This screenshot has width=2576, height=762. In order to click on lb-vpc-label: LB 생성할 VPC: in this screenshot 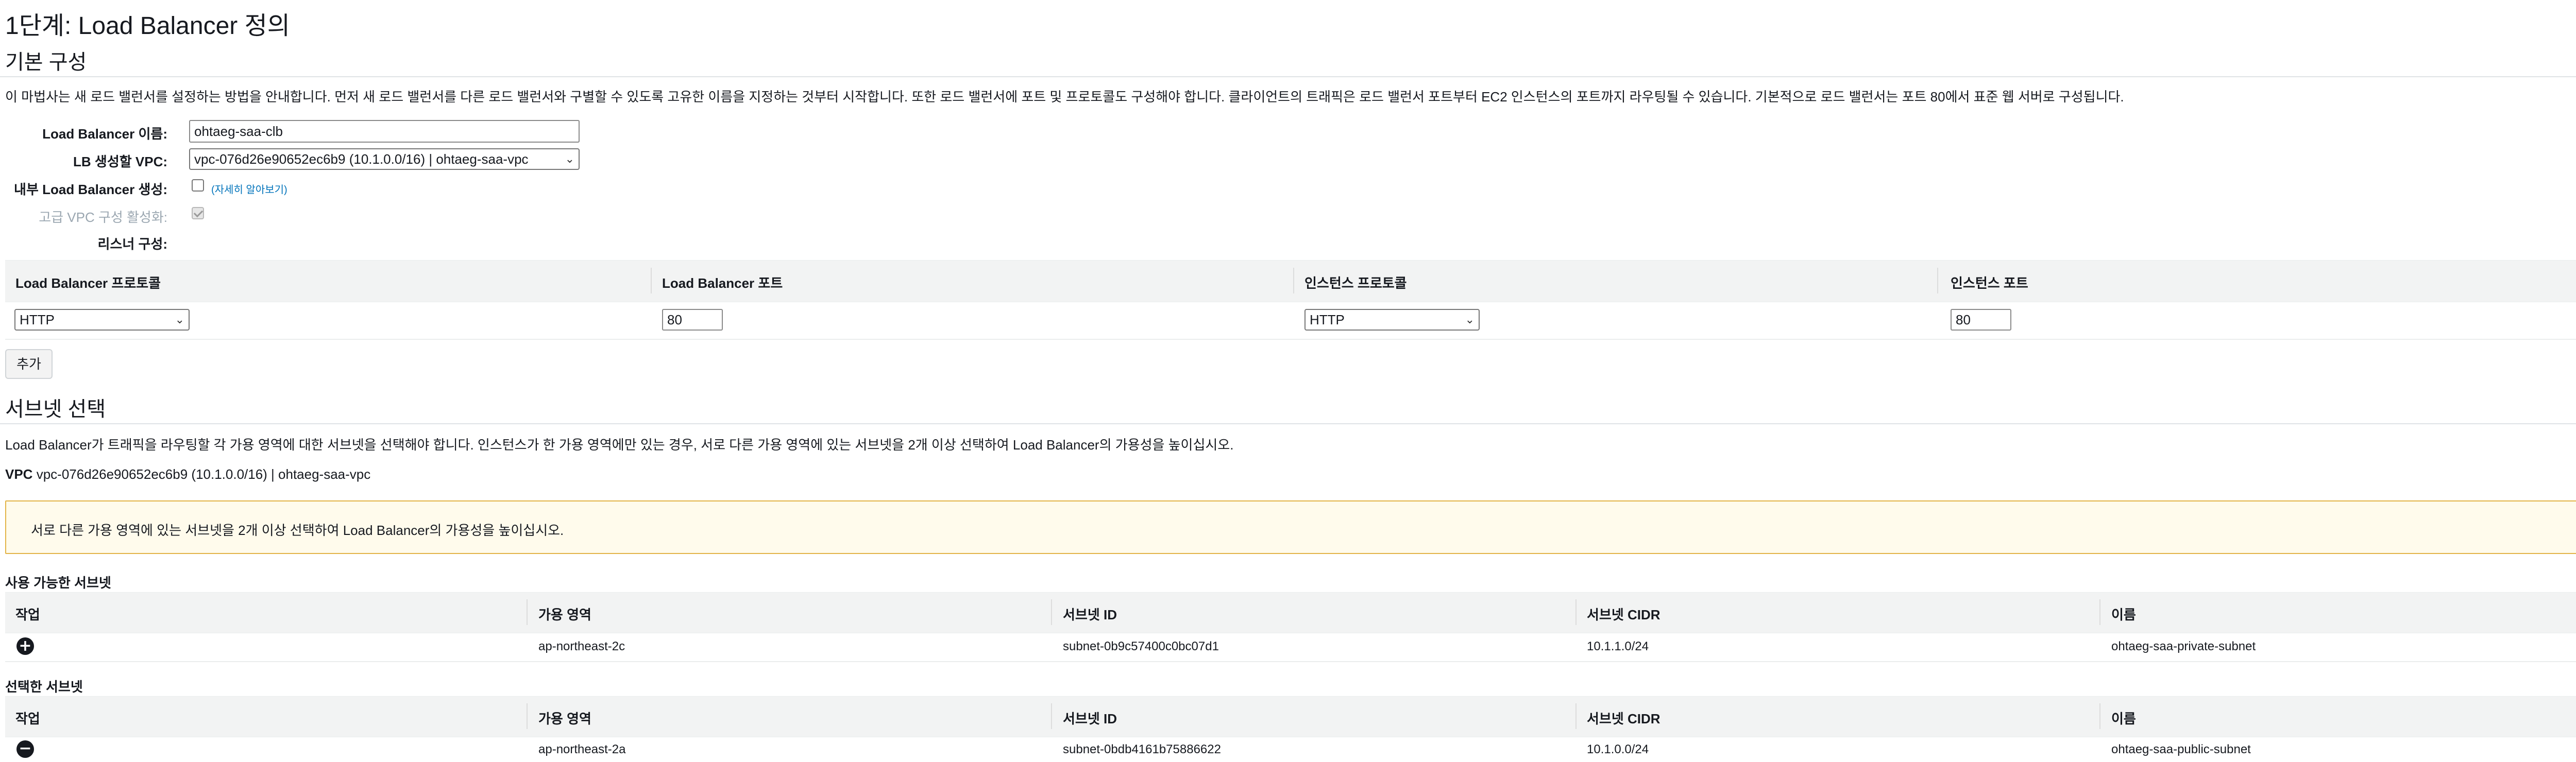, I will do `click(120, 161)`.